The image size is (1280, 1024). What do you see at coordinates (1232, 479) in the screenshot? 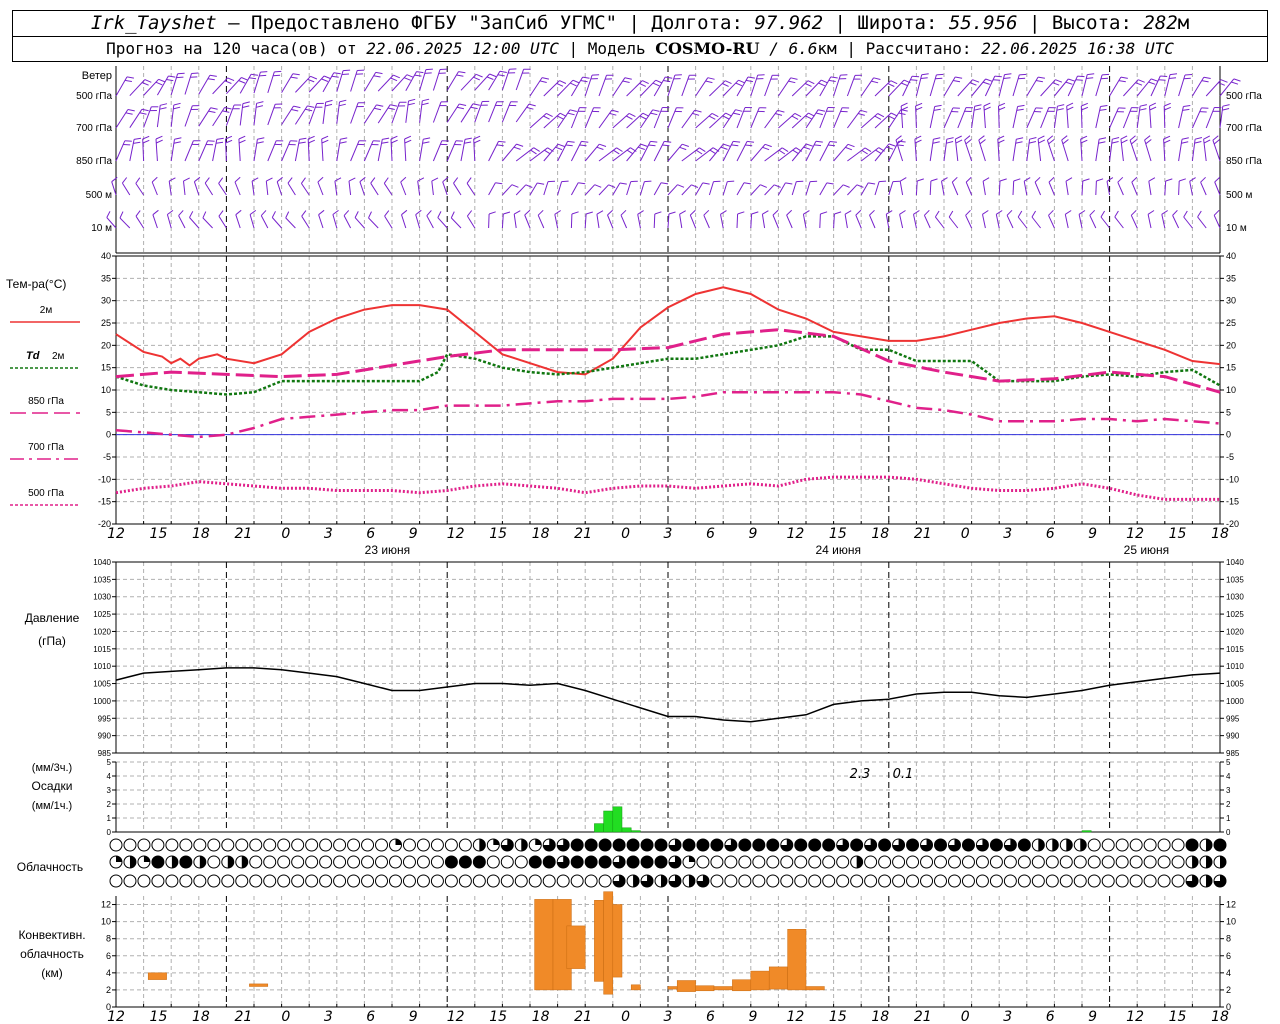
I see `temp-ytick-label-right: -10` at bounding box center [1232, 479].